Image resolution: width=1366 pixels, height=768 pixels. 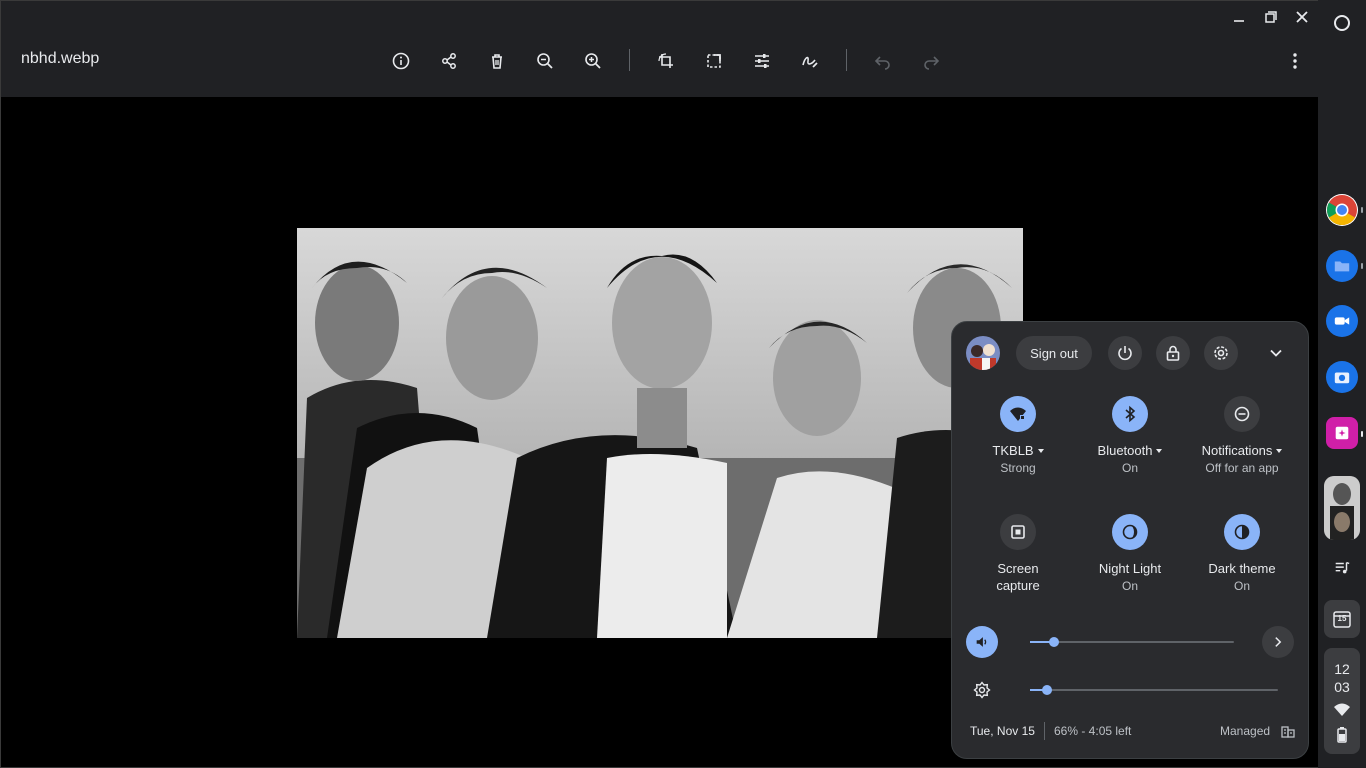 What do you see at coordinates (629, 60) in the screenshot?
I see `toolbar-separator` at bounding box center [629, 60].